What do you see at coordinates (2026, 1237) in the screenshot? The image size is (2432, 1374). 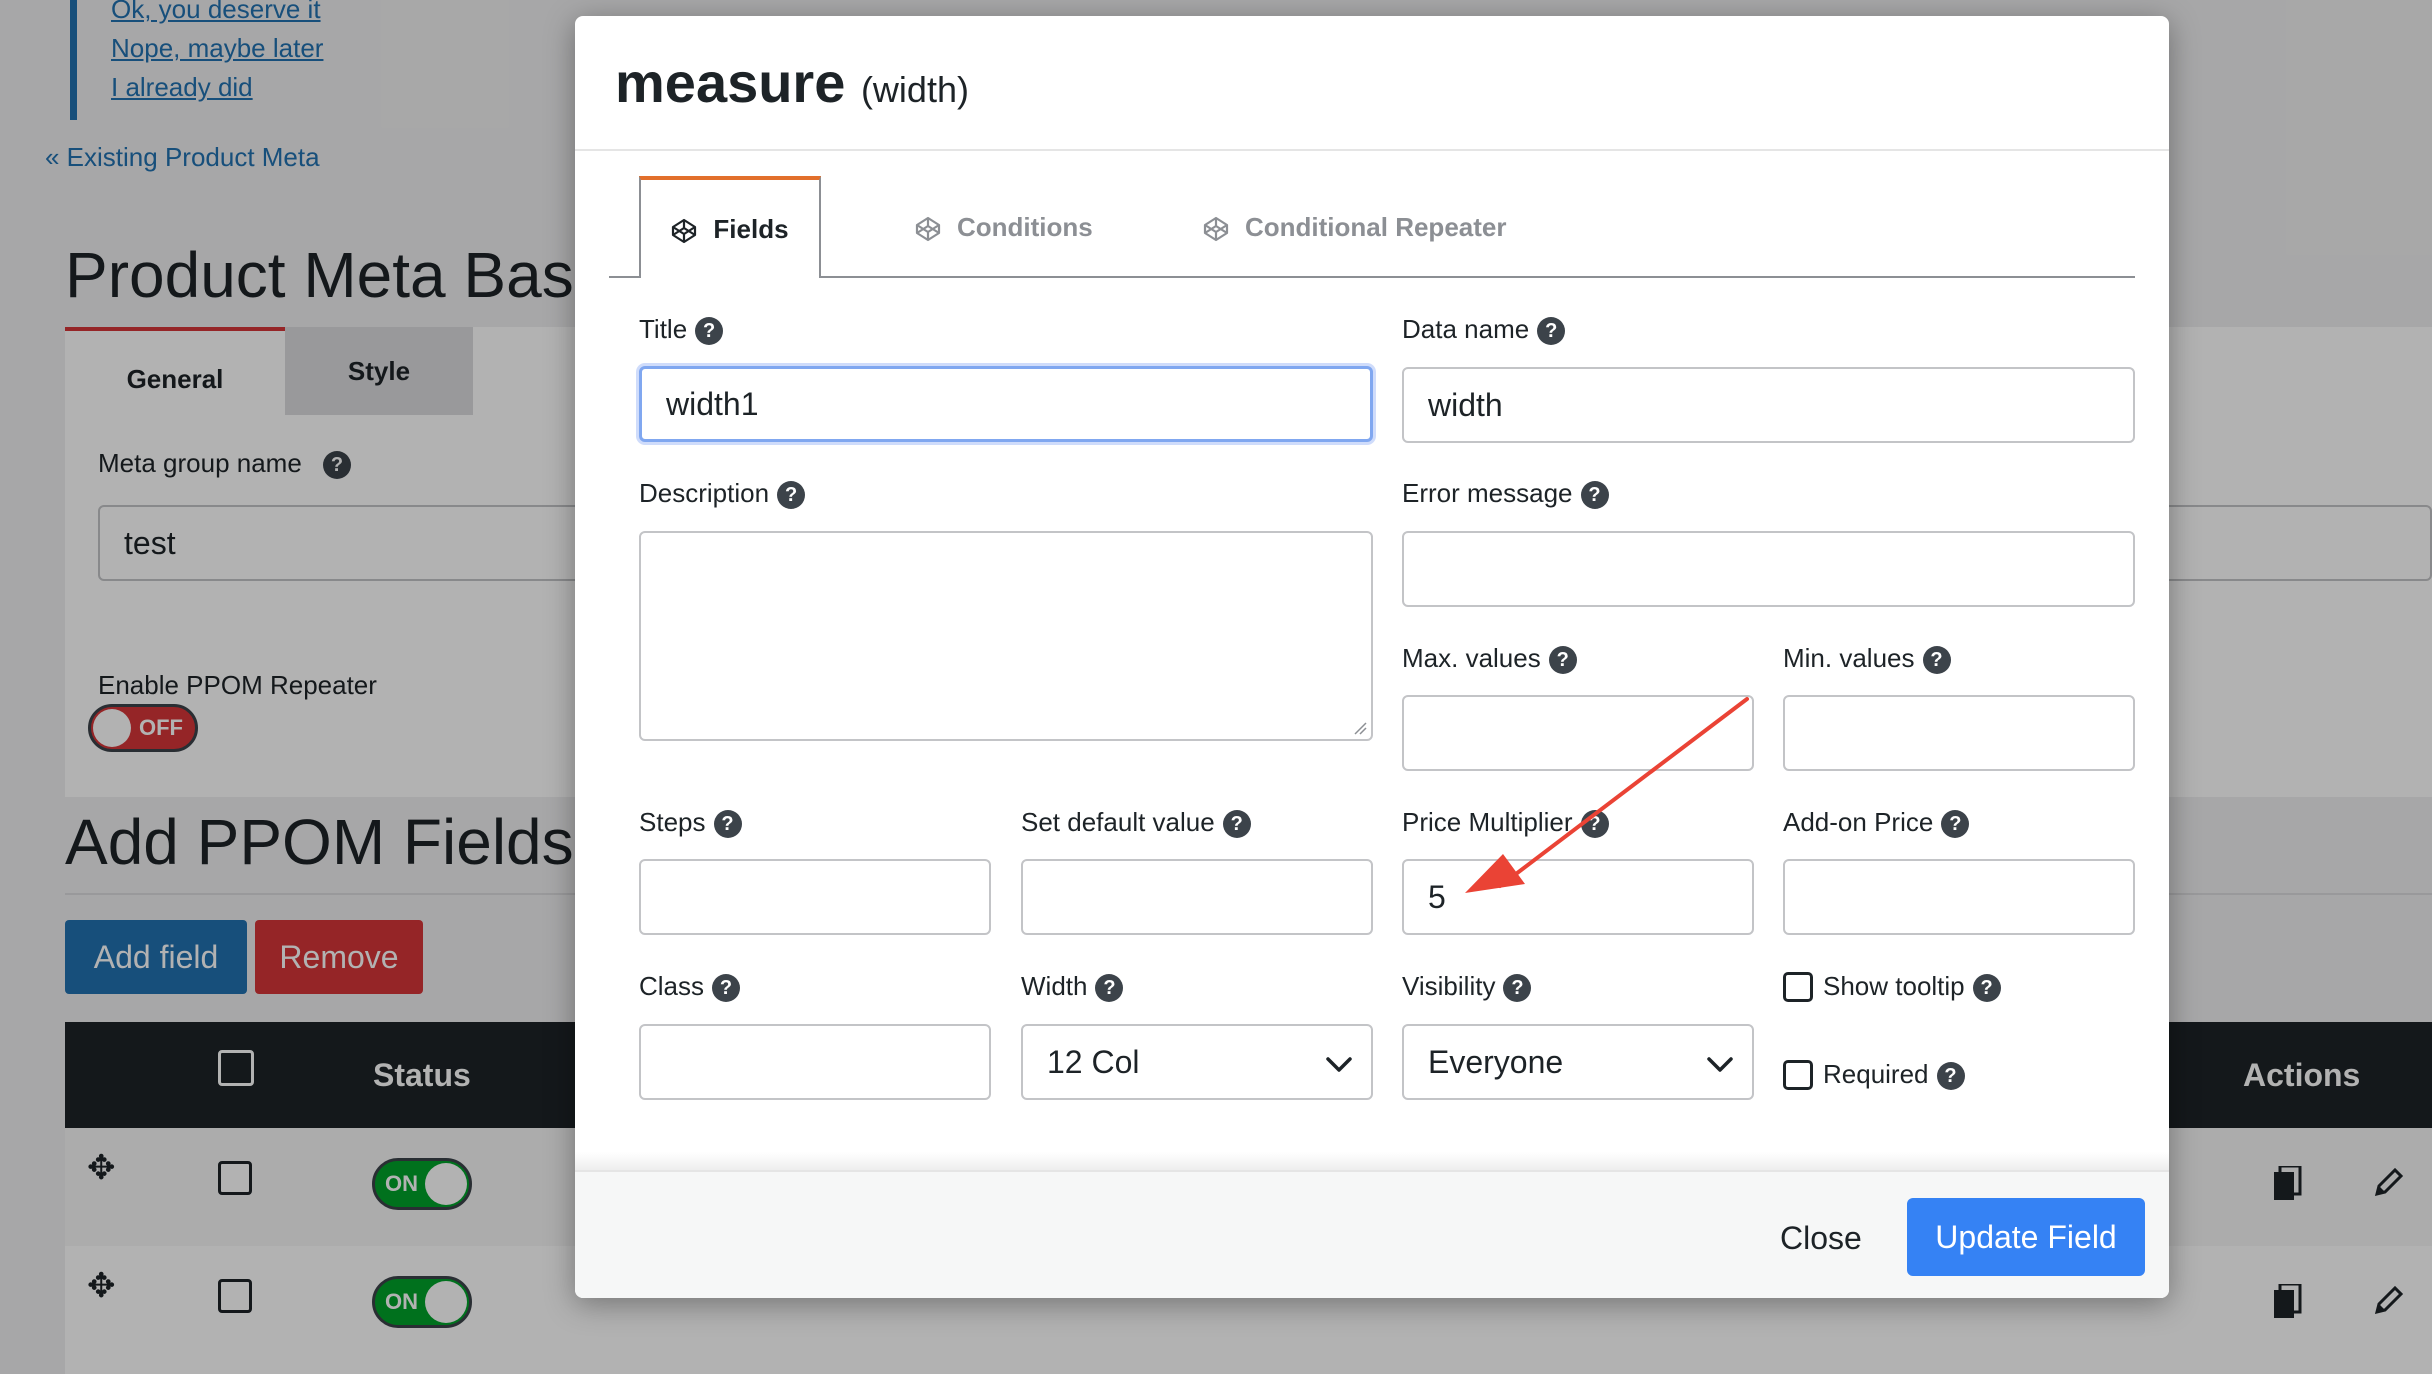 I see `update-field-button: Update Field` at bounding box center [2026, 1237].